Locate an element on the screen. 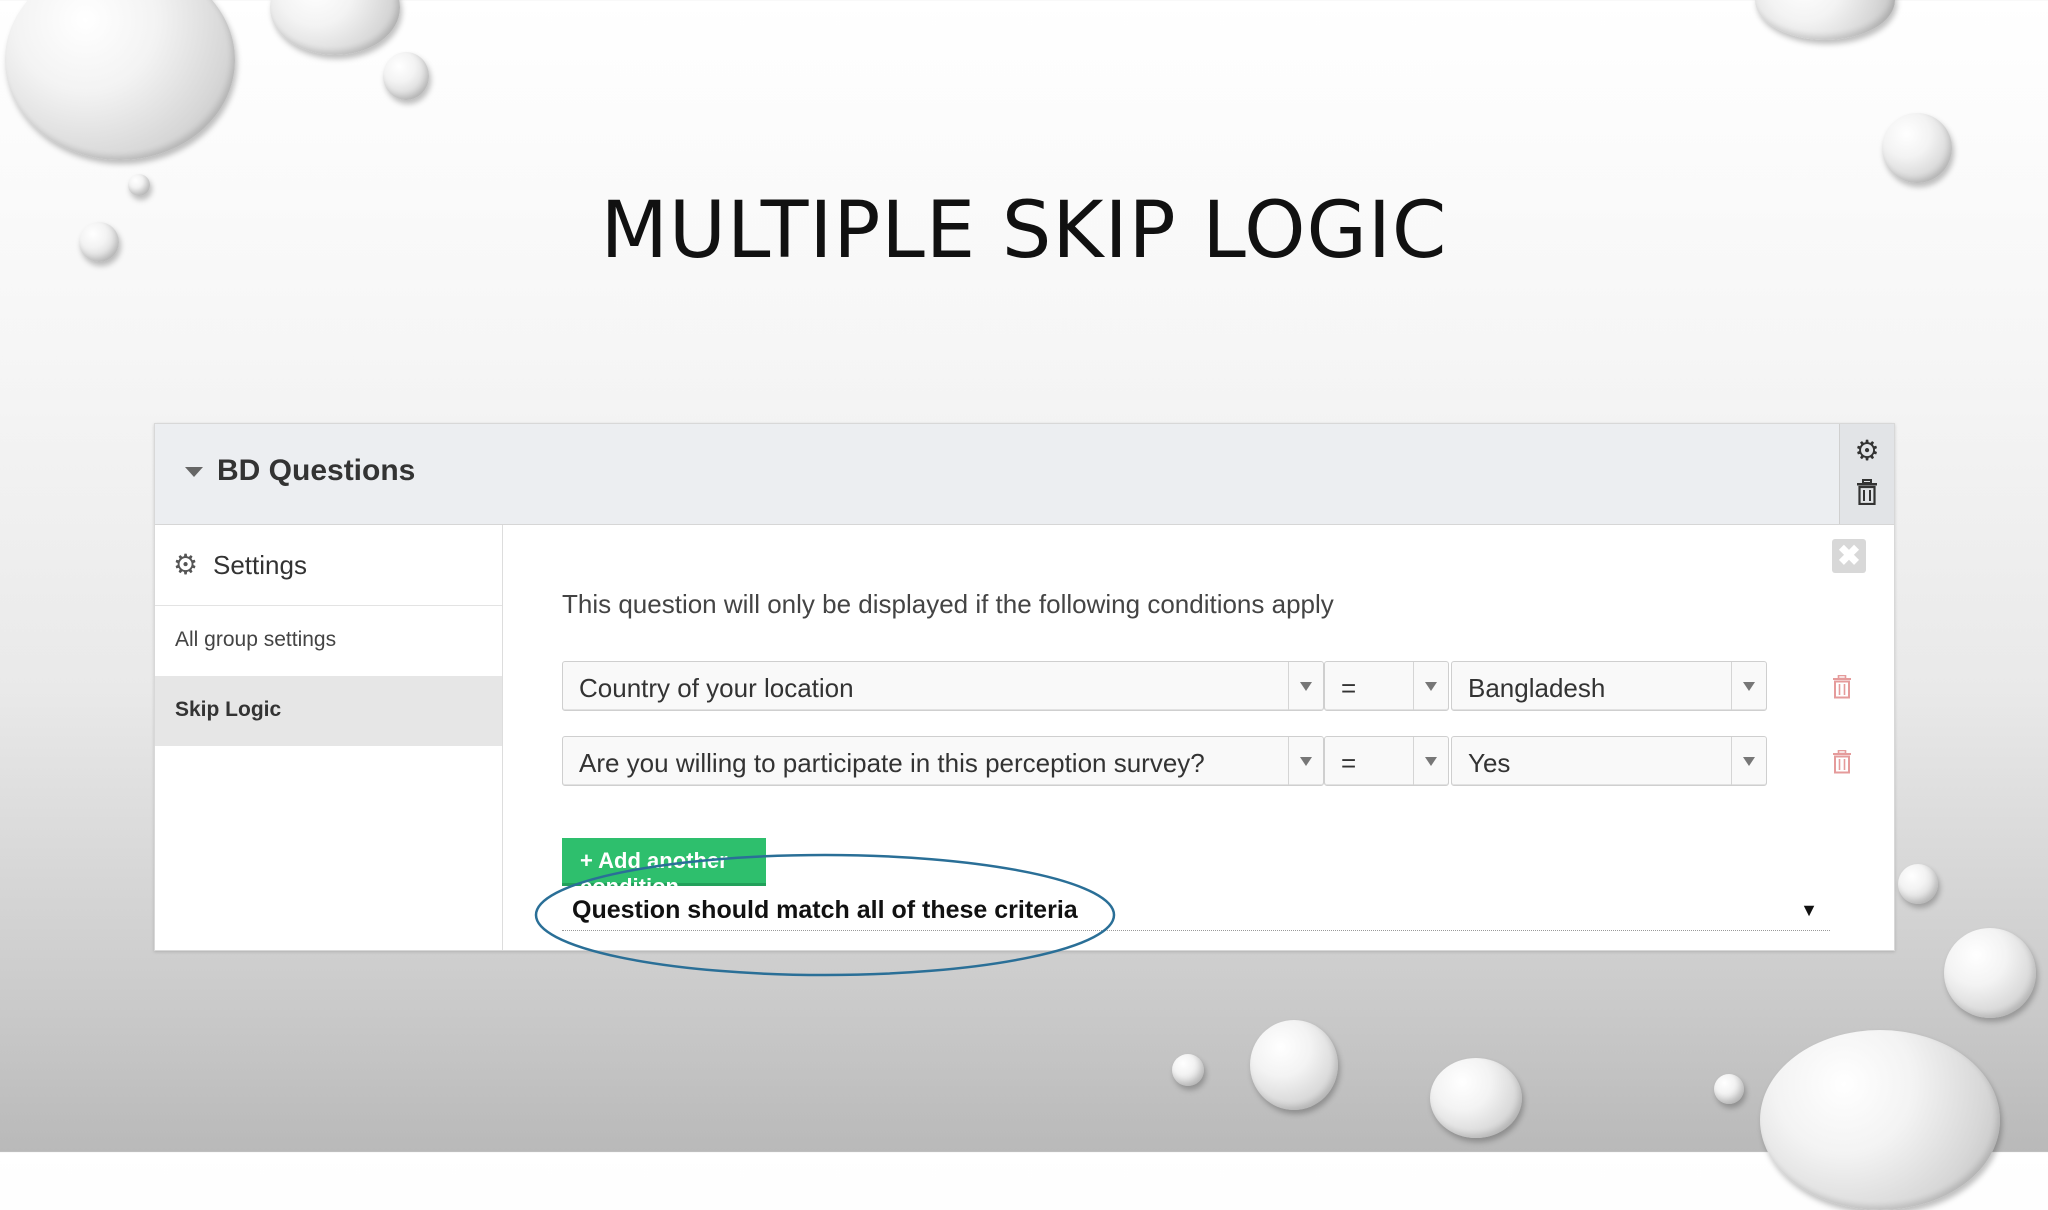  condition-row: Country of your location = Bangladesh is located at coordinates (1183, 686).